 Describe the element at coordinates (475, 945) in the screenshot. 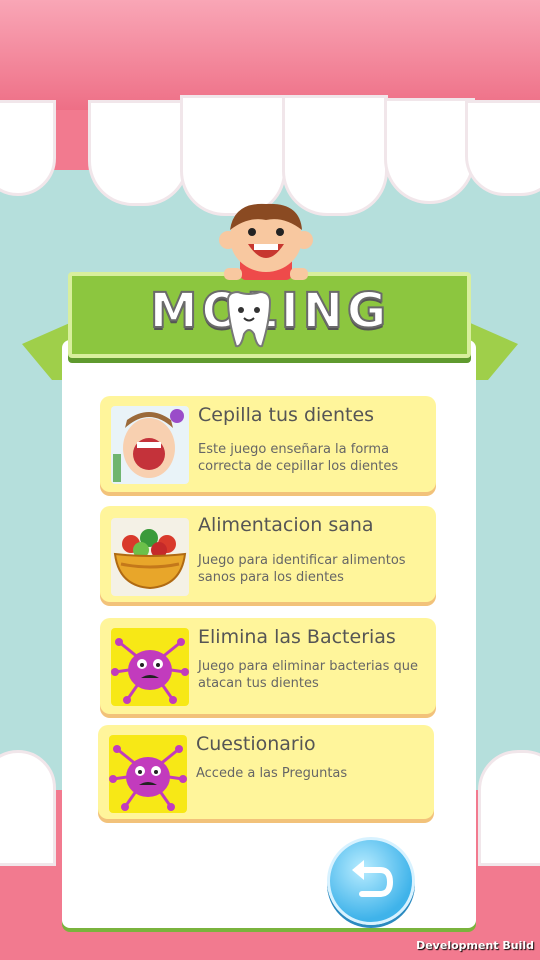

I see `development-build-label: Development Build` at that location.